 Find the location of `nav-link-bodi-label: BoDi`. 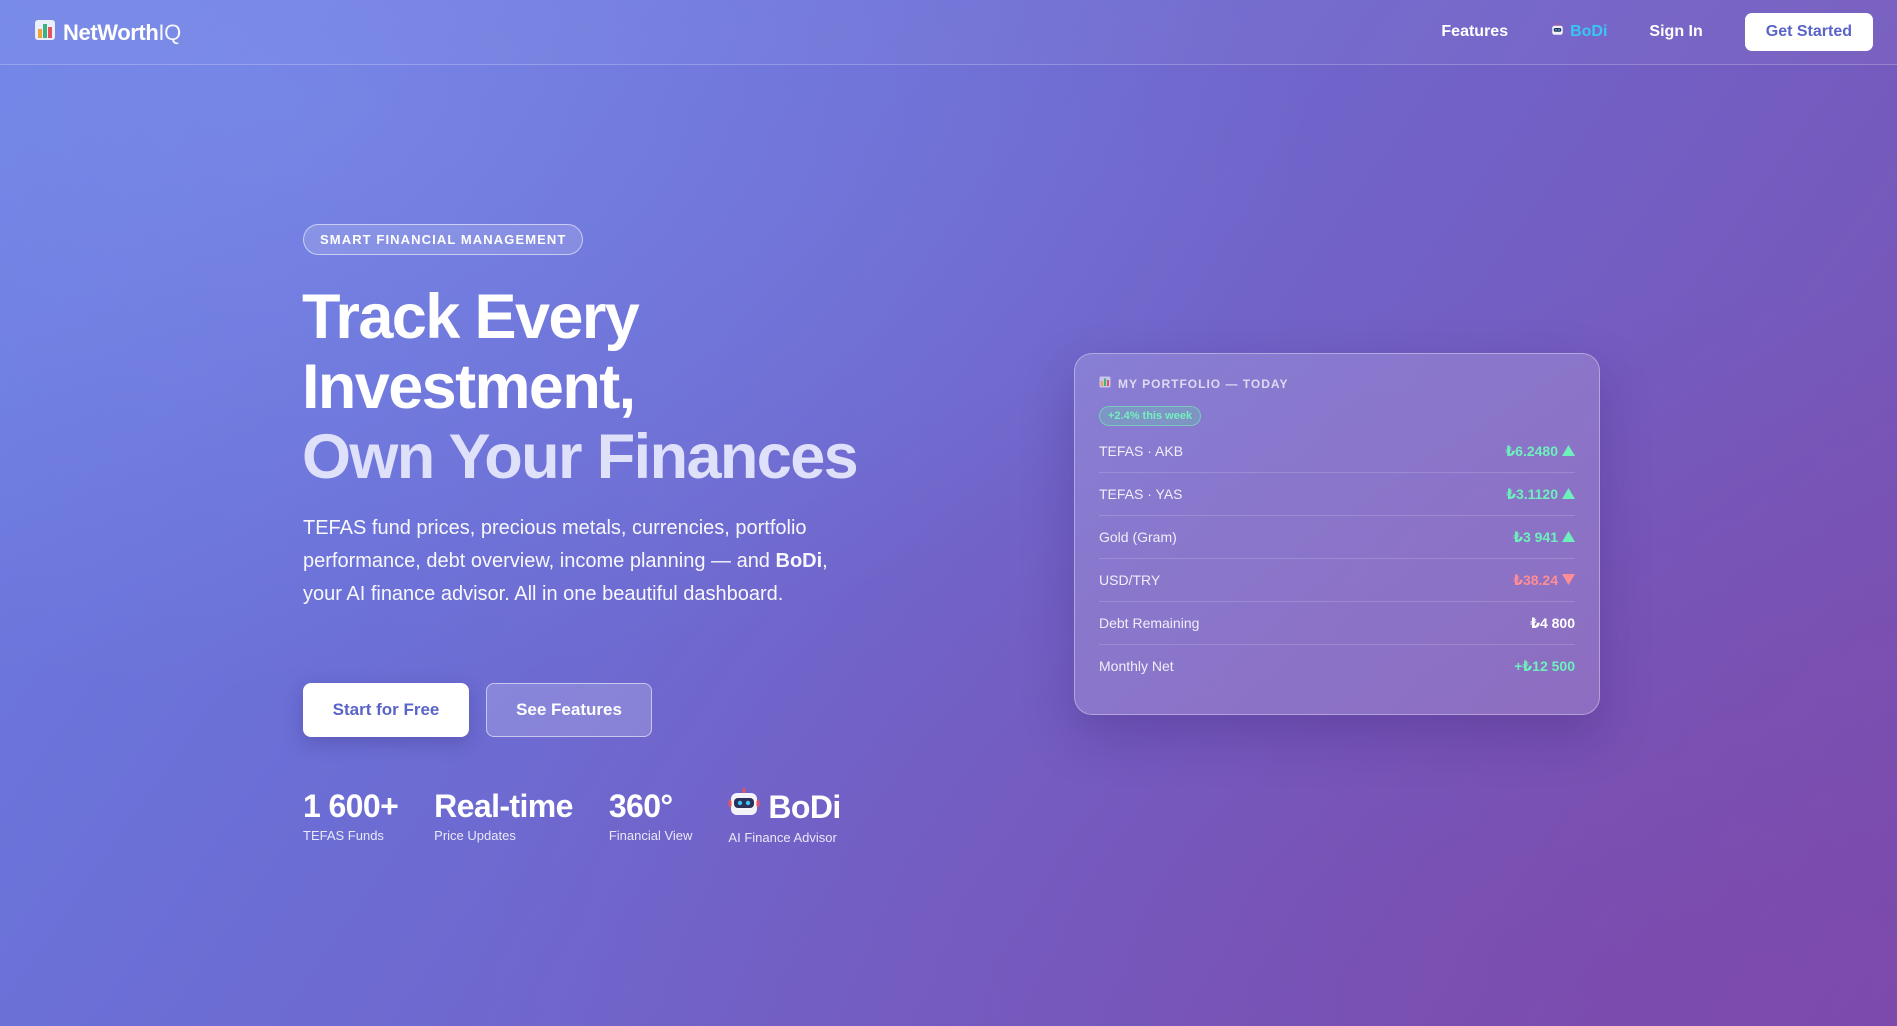

nav-link-bodi-label: BoDi is located at coordinates (1589, 31).